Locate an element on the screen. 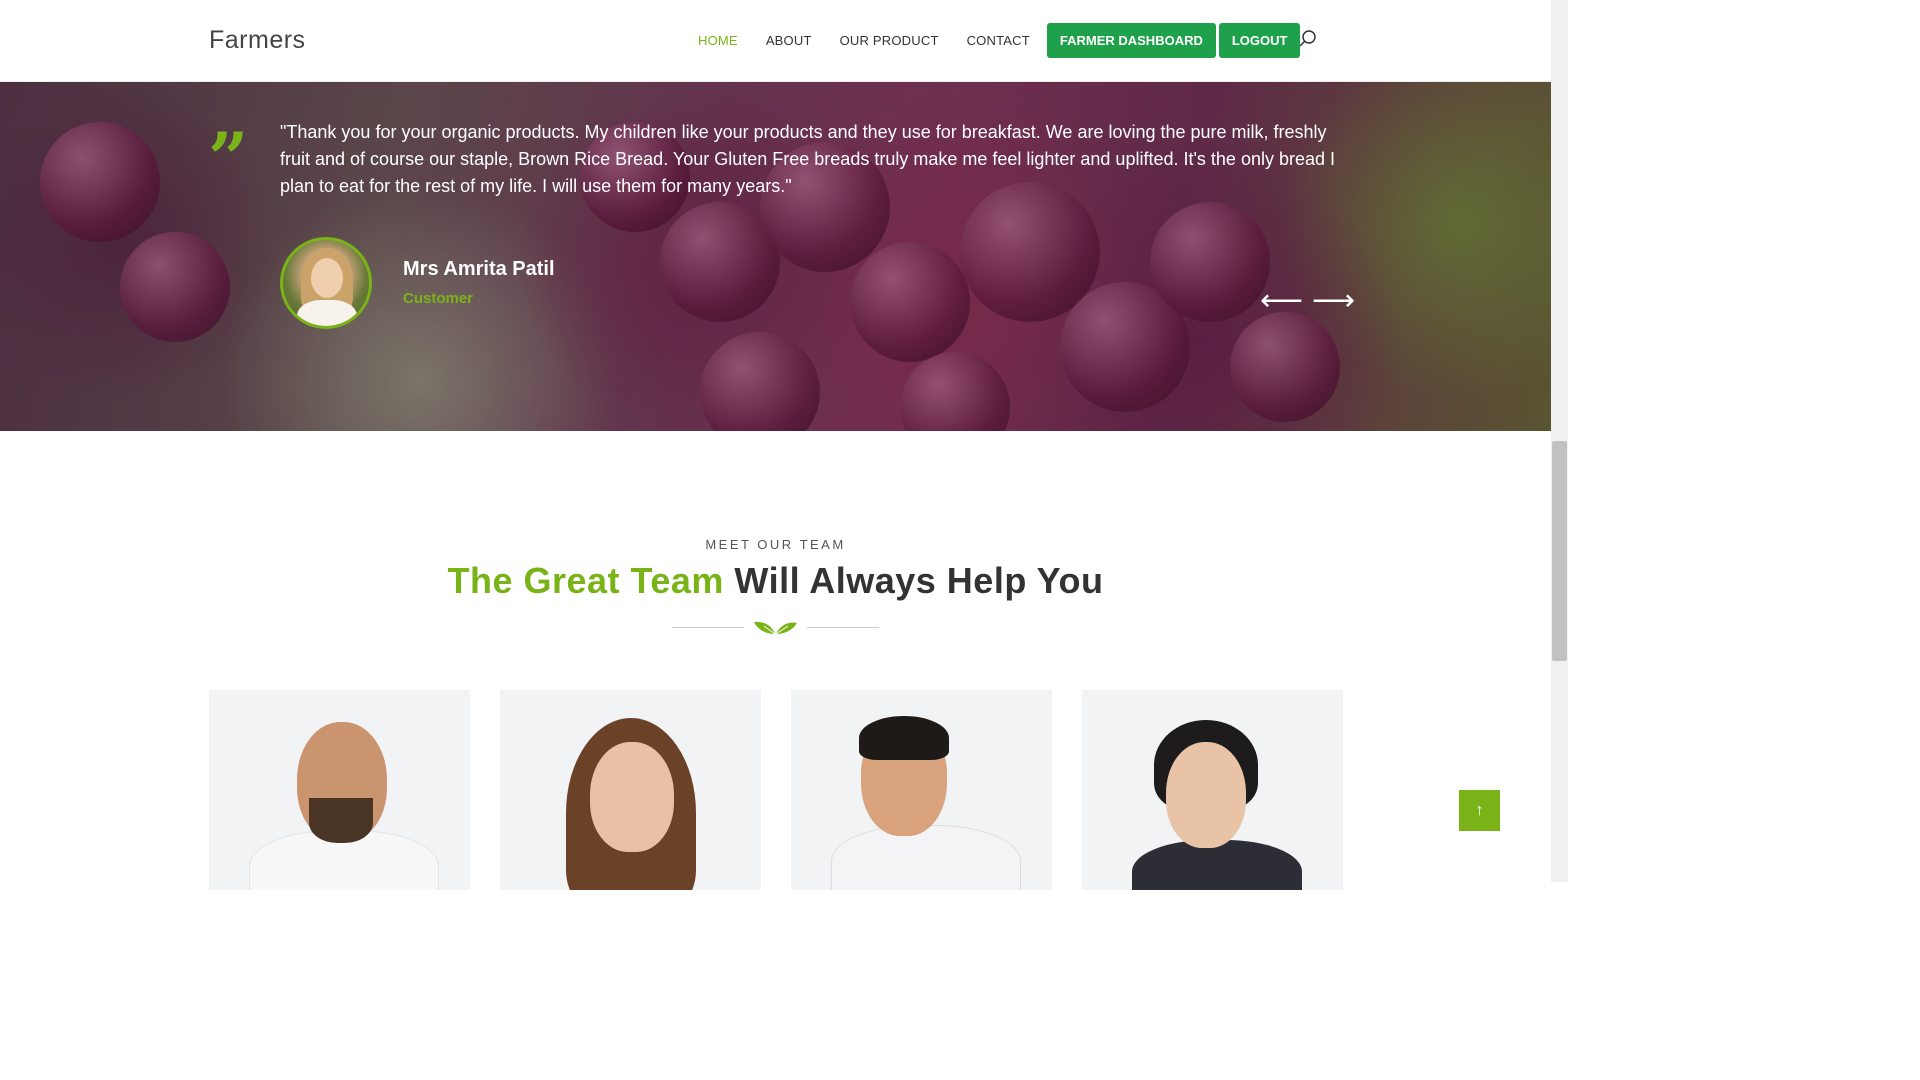 The width and height of the screenshot is (1920, 1080). team-kicker: MEET OUR TEAM is located at coordinates (775, 544).